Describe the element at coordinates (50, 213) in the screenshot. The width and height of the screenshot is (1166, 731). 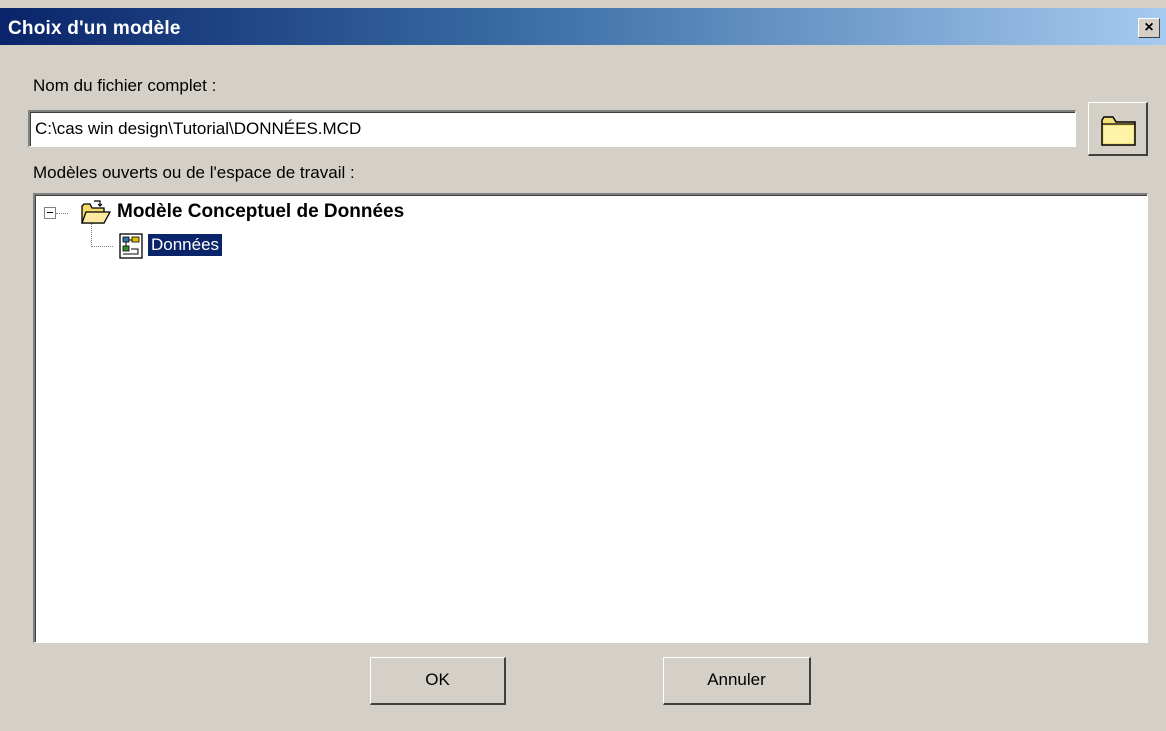
I see `collapse-toggle` at that location.